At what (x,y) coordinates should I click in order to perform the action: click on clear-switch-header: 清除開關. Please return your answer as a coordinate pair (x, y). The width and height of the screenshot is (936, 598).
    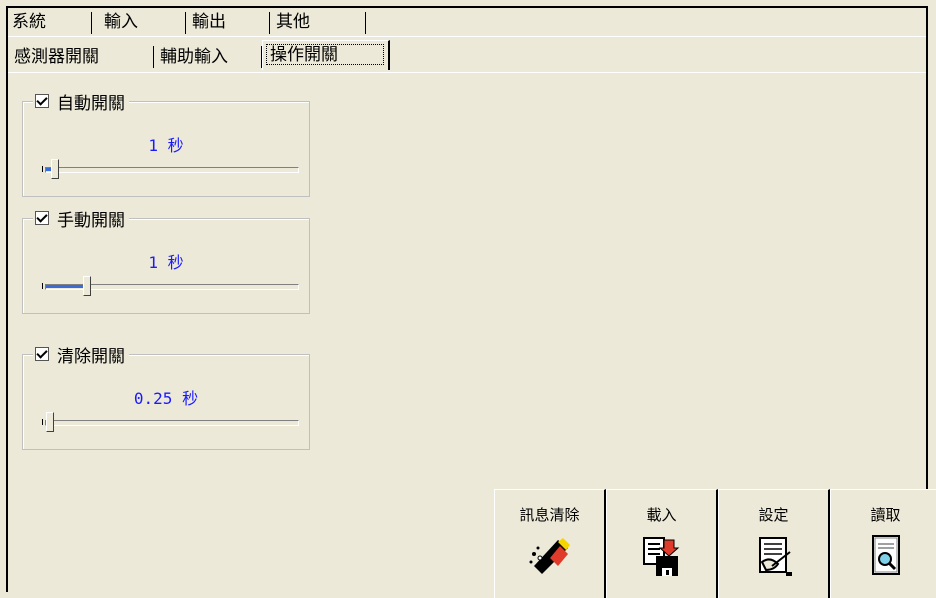
    Looking at the image, I should click on (81, 354).